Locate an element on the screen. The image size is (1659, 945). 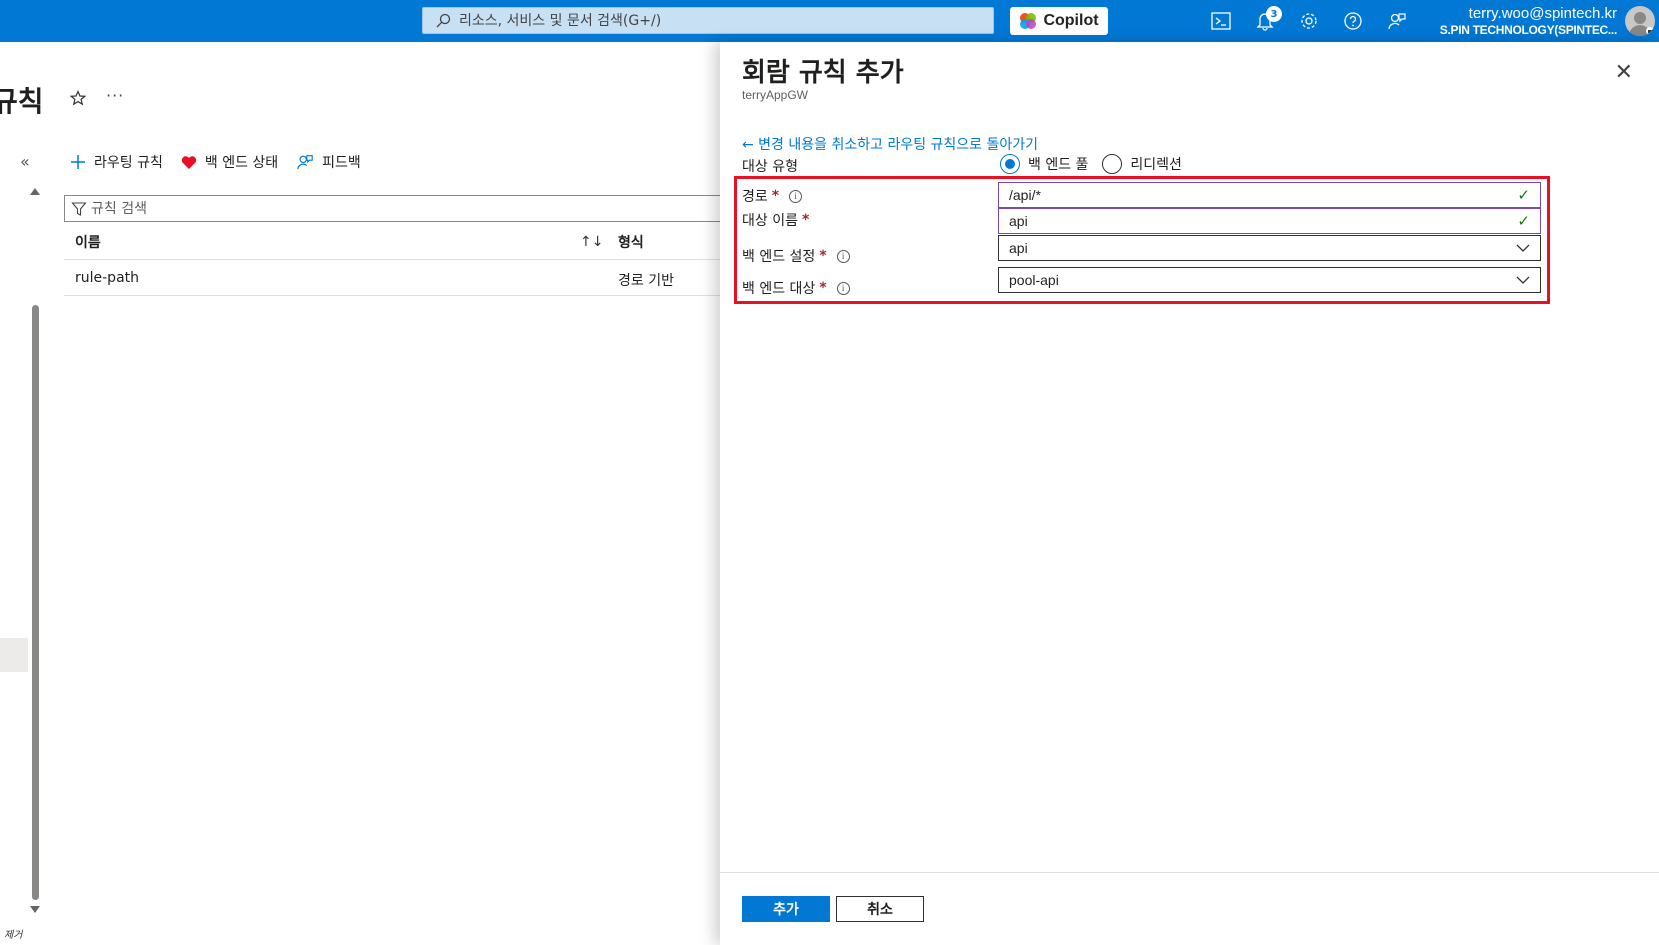
close-icon: ✕ is located at coordinates (1624, 72).